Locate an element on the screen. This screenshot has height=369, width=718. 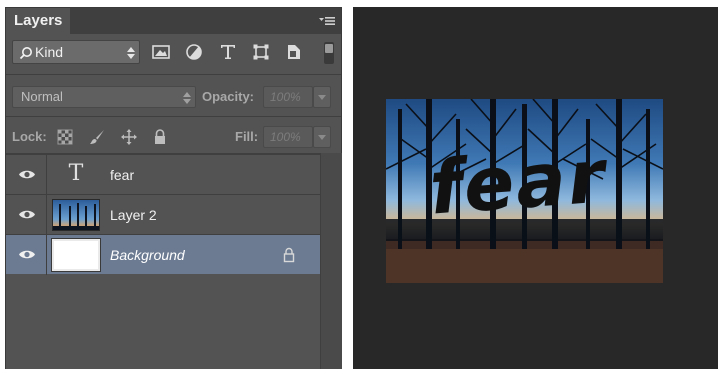
lock-position-icon is located at coordinates (129, 137).